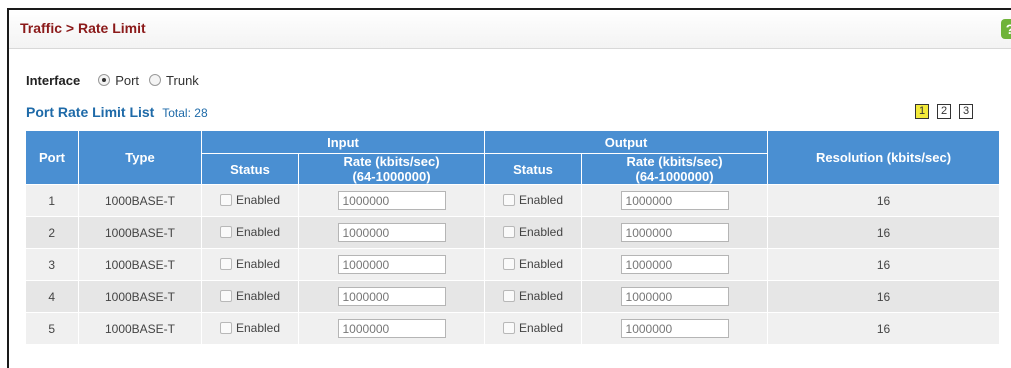 The width and height of the screenshot is (1011, 368). Describe the element at coordinates (884, 157) in the screenshot. I see `resolution-header: Resolution (kbits/sec)` at that location.